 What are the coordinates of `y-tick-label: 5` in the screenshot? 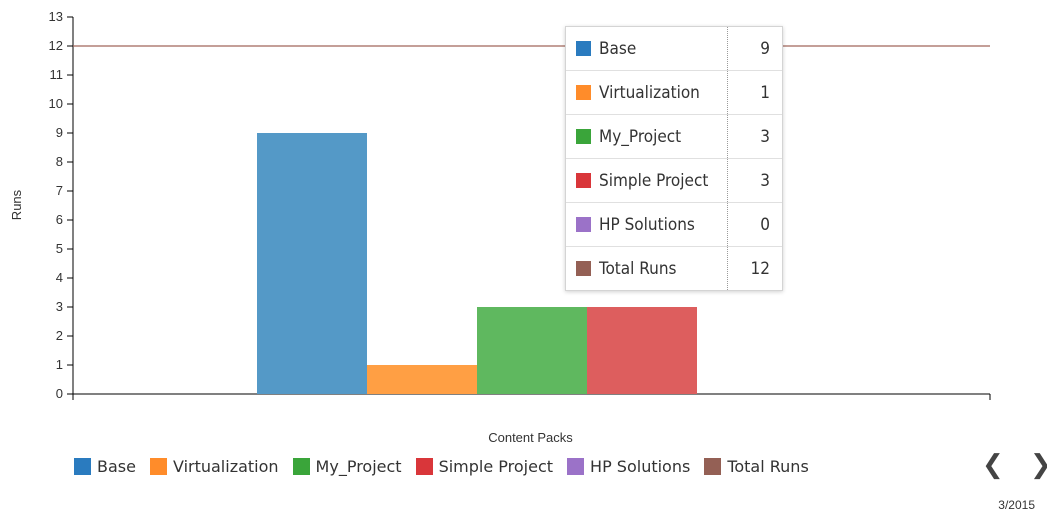 It's located at (59, 248).